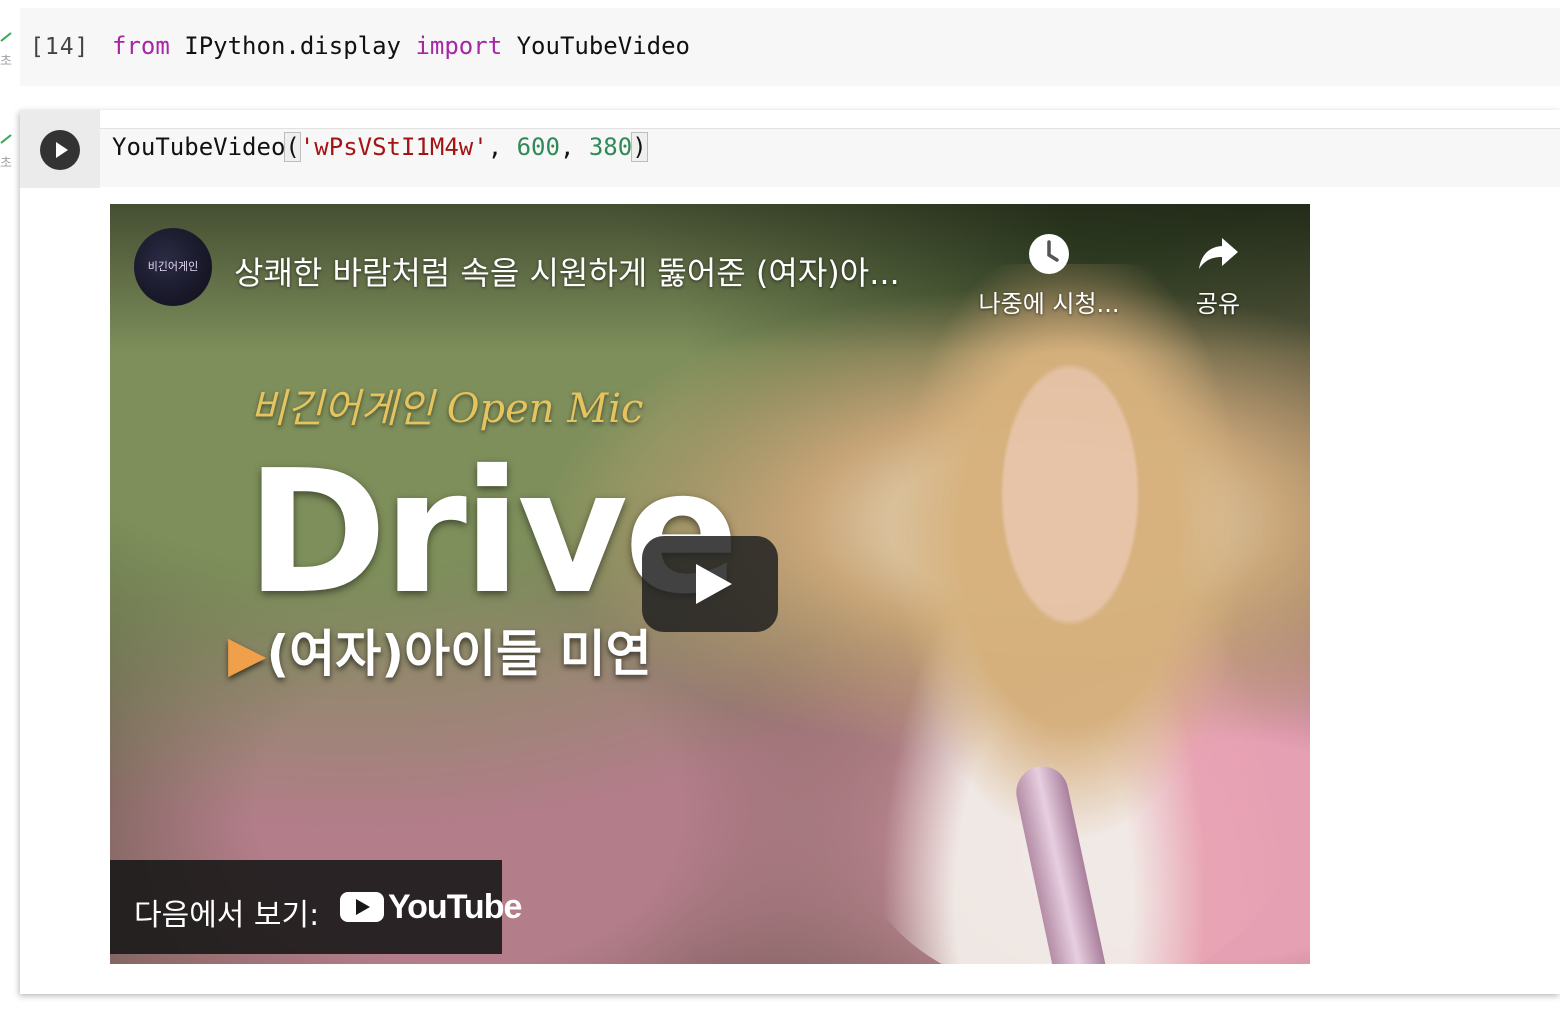  What do you see at coordinates (60, 47) in the screenshot?
I see `execution-count: [14]` at bounding box center [60, 47].